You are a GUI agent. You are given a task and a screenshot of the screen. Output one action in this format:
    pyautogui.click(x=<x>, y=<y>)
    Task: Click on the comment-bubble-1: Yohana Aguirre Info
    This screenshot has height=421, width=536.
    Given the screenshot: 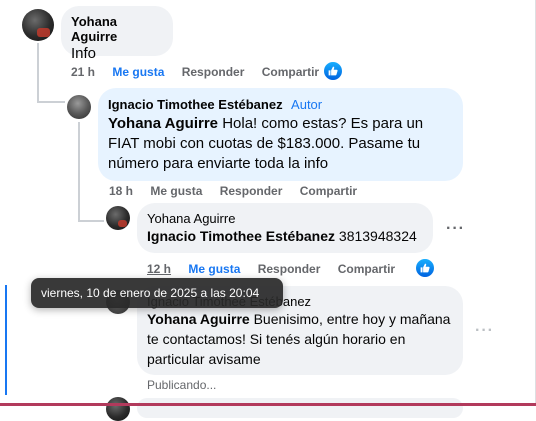 What is the action you would take?
    pyautogui.click(x=117, y=34)
    